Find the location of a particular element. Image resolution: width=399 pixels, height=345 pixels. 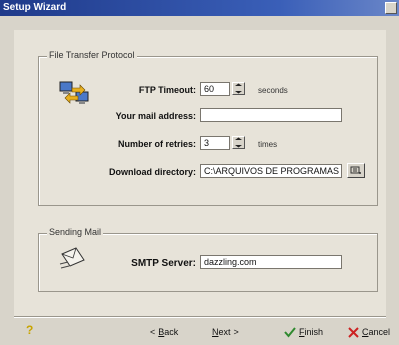

footer-divider is located at coordinates (200, 317).